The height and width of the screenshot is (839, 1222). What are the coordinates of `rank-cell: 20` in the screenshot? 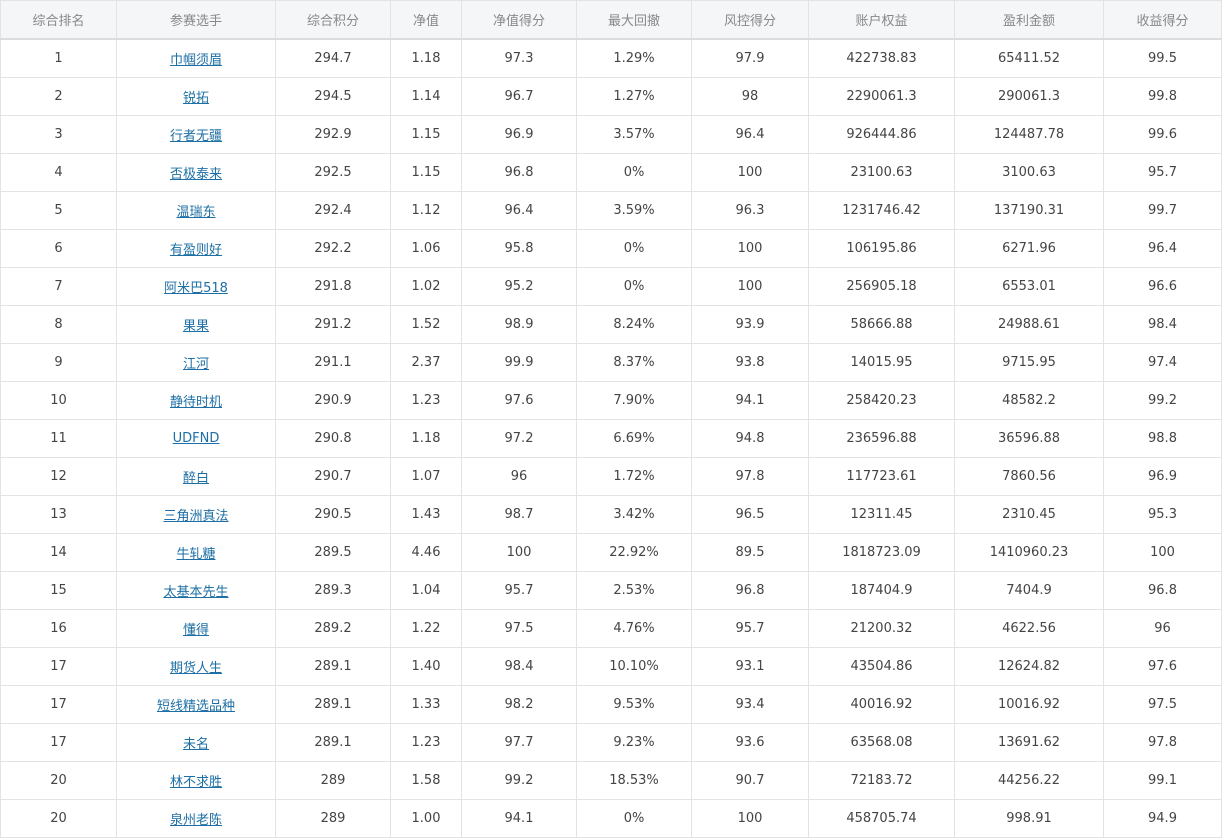 It's located at (58, 818).